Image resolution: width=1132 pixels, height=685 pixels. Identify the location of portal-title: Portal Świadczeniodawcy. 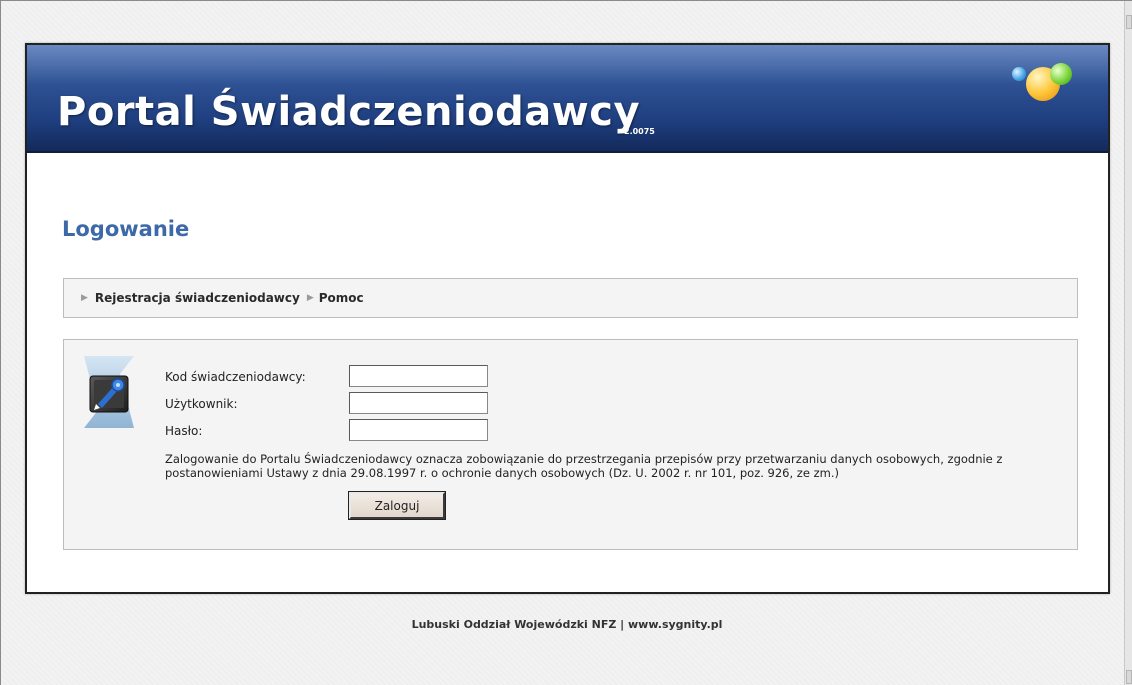
(349, 112).